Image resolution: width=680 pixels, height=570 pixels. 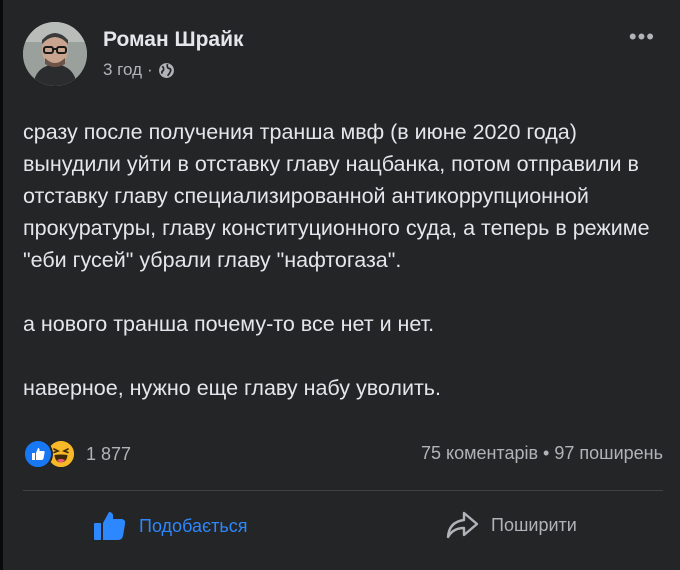 I want to click on share-button: Поширити, so click(x=511, y=525).